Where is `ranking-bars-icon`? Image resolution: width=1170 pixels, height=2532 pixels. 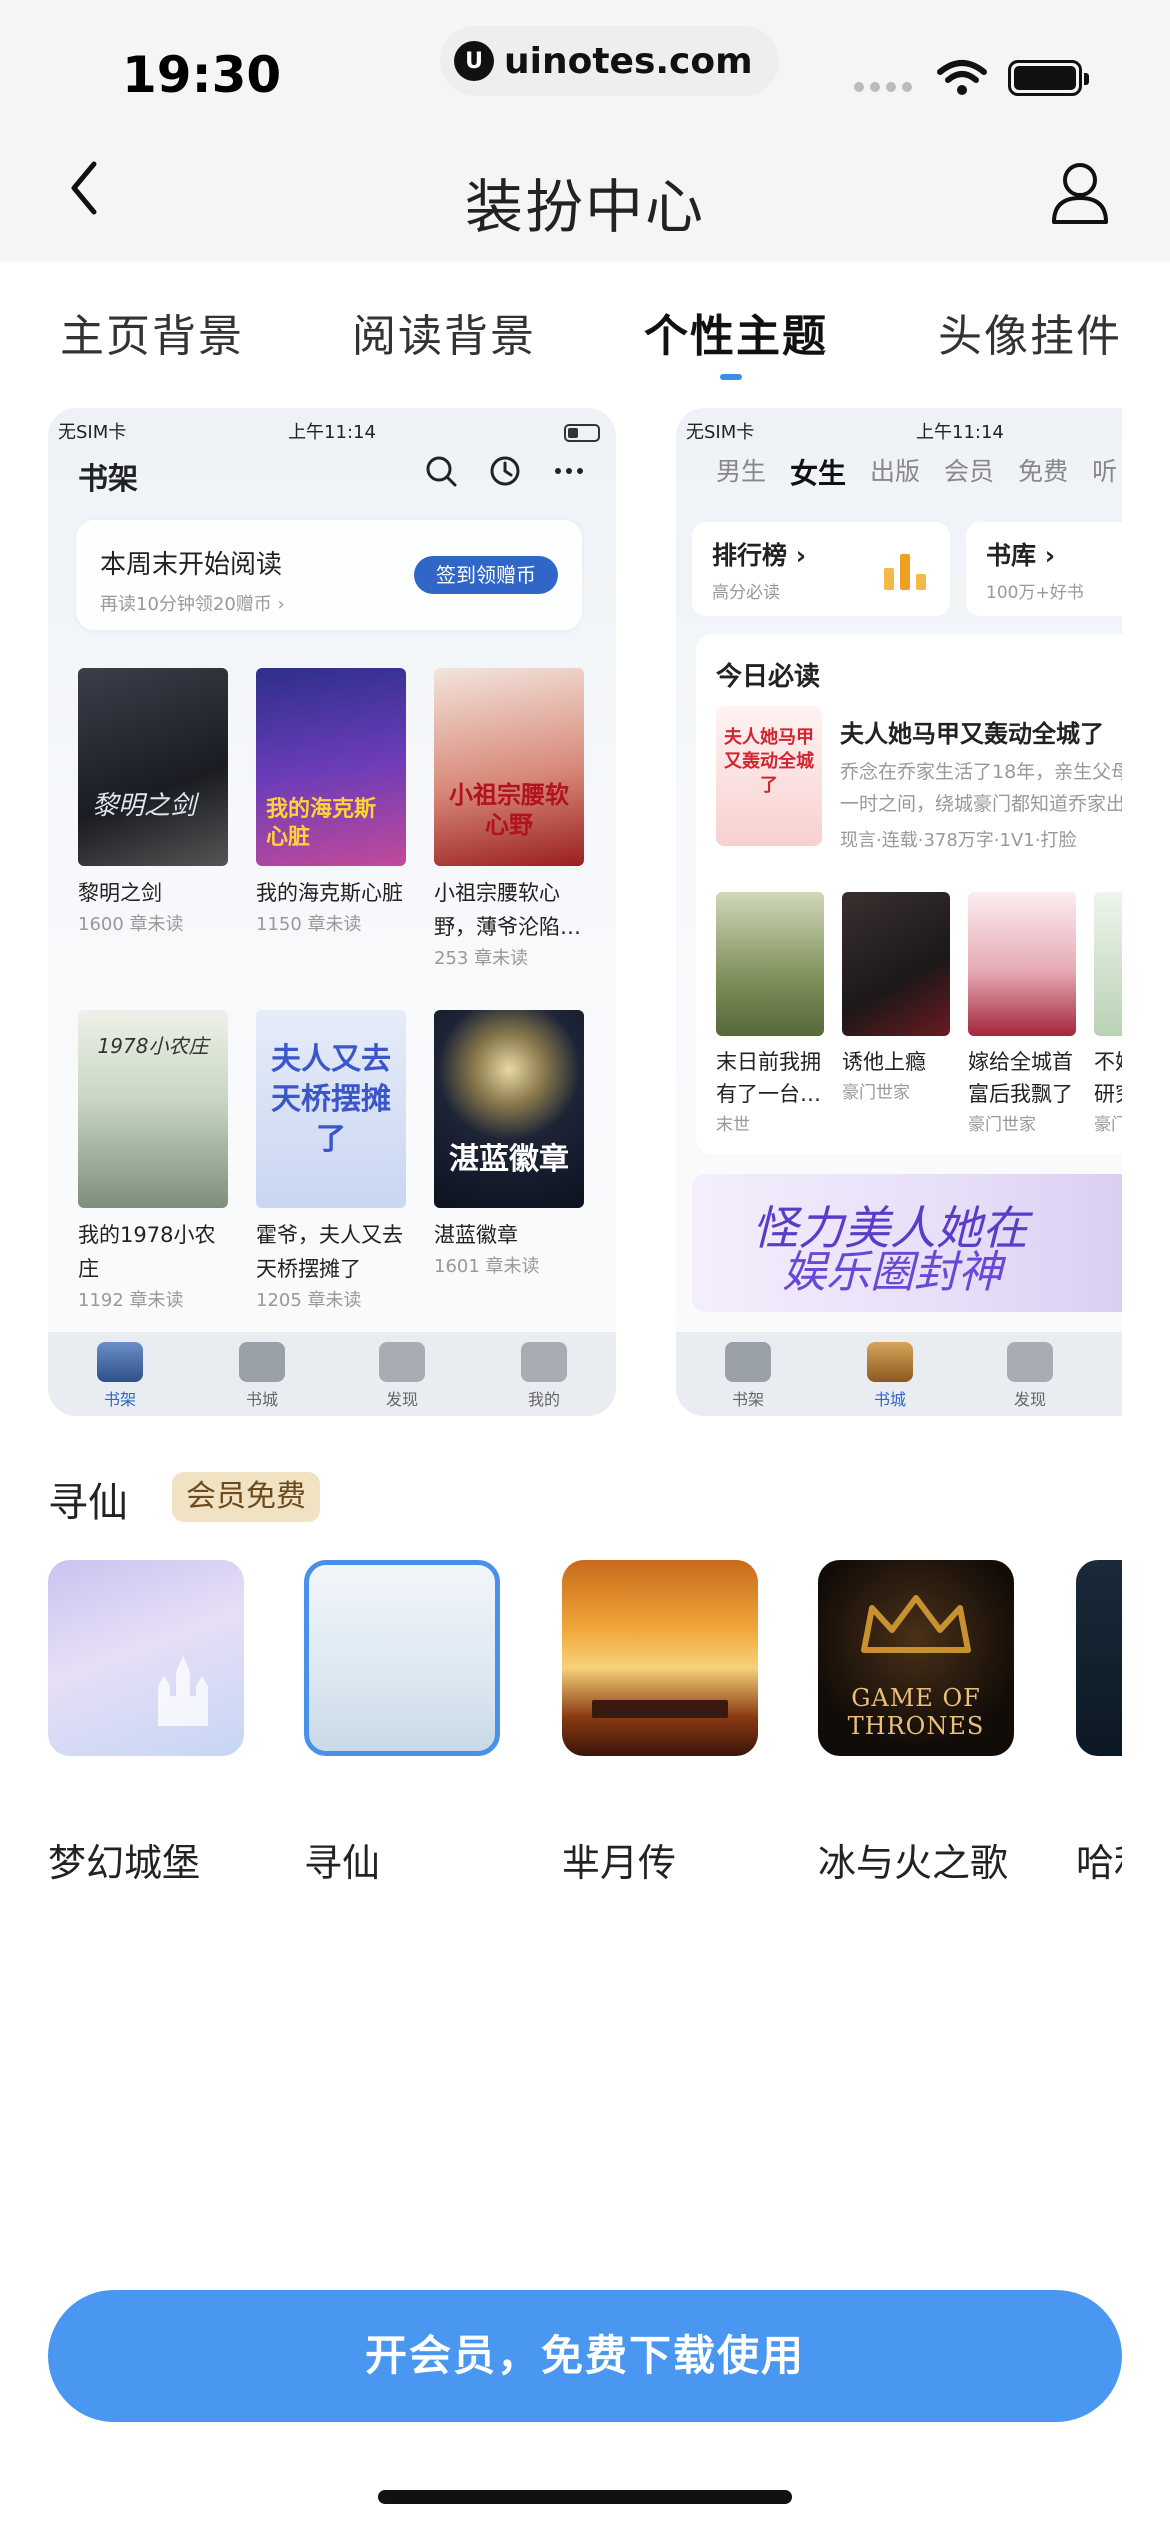 ranking-bars-icon is located at coordinates (905, 572).